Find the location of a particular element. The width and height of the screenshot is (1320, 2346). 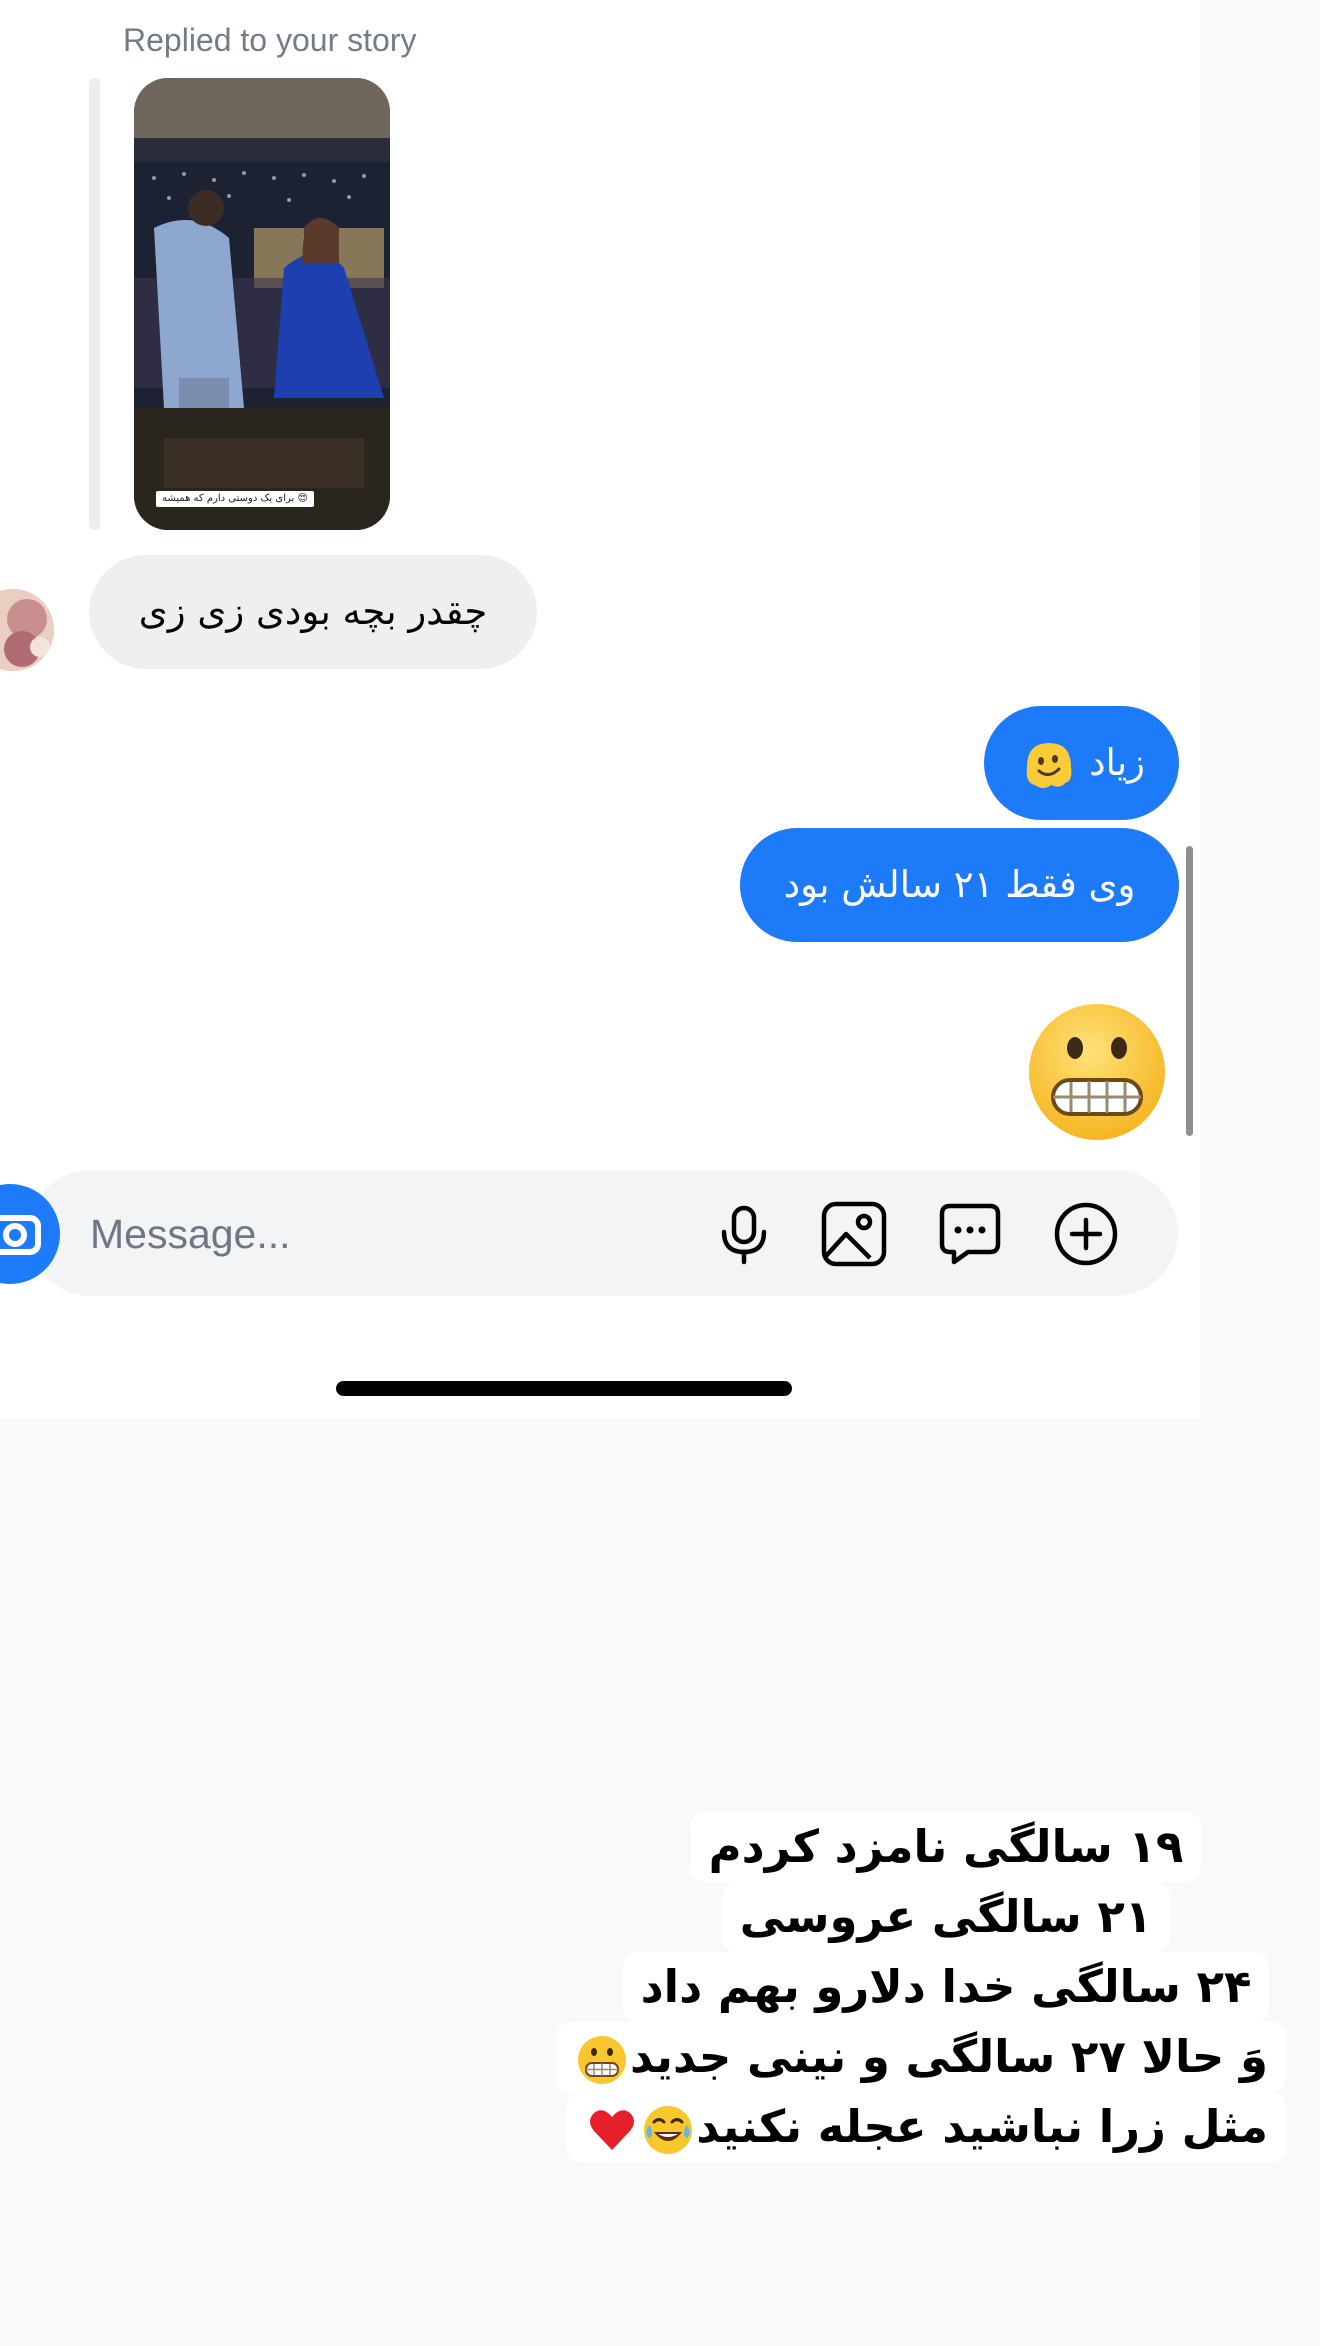

message-input is located at coordinates (370, 1234).